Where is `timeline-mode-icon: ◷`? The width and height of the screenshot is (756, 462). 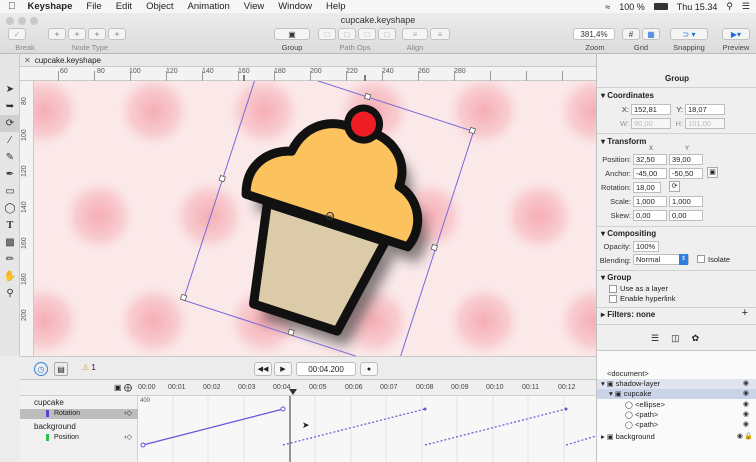
timeline-mode-icon: ◷ is located at coordinates (41, 369).